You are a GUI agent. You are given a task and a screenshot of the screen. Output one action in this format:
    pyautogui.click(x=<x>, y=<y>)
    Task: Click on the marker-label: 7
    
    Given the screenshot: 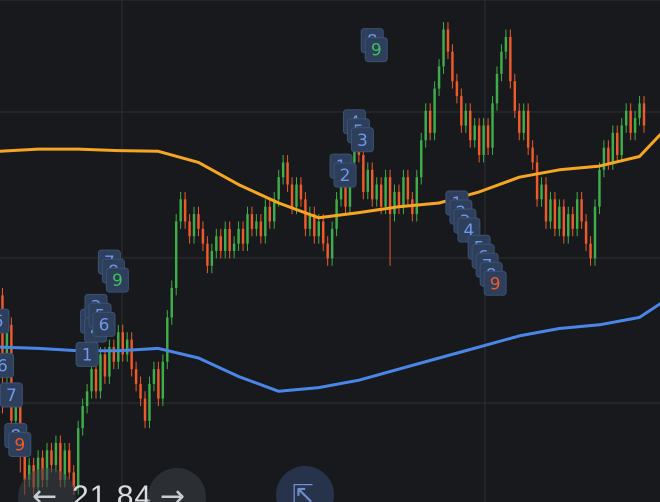 What is the action you would take?
    pyautogui.click(x=11, y=396)
    